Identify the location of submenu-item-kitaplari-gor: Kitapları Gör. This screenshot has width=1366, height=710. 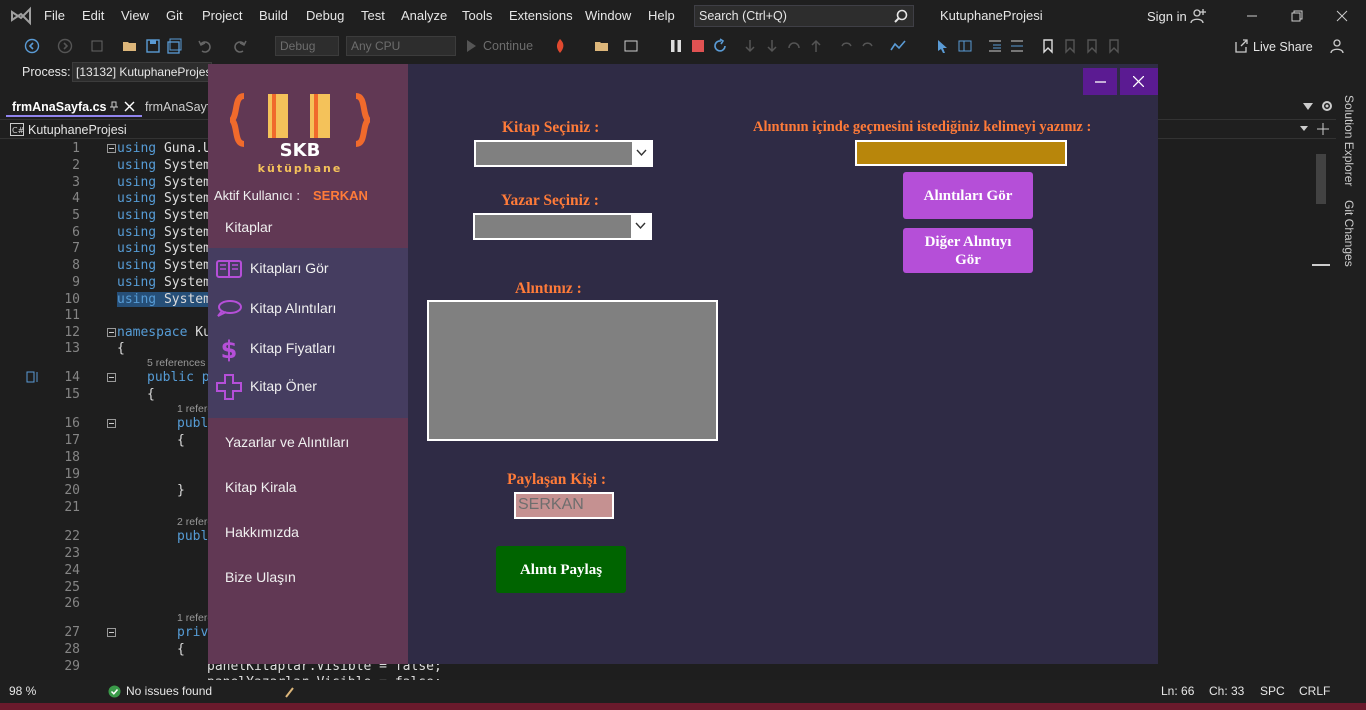
(308, 269).